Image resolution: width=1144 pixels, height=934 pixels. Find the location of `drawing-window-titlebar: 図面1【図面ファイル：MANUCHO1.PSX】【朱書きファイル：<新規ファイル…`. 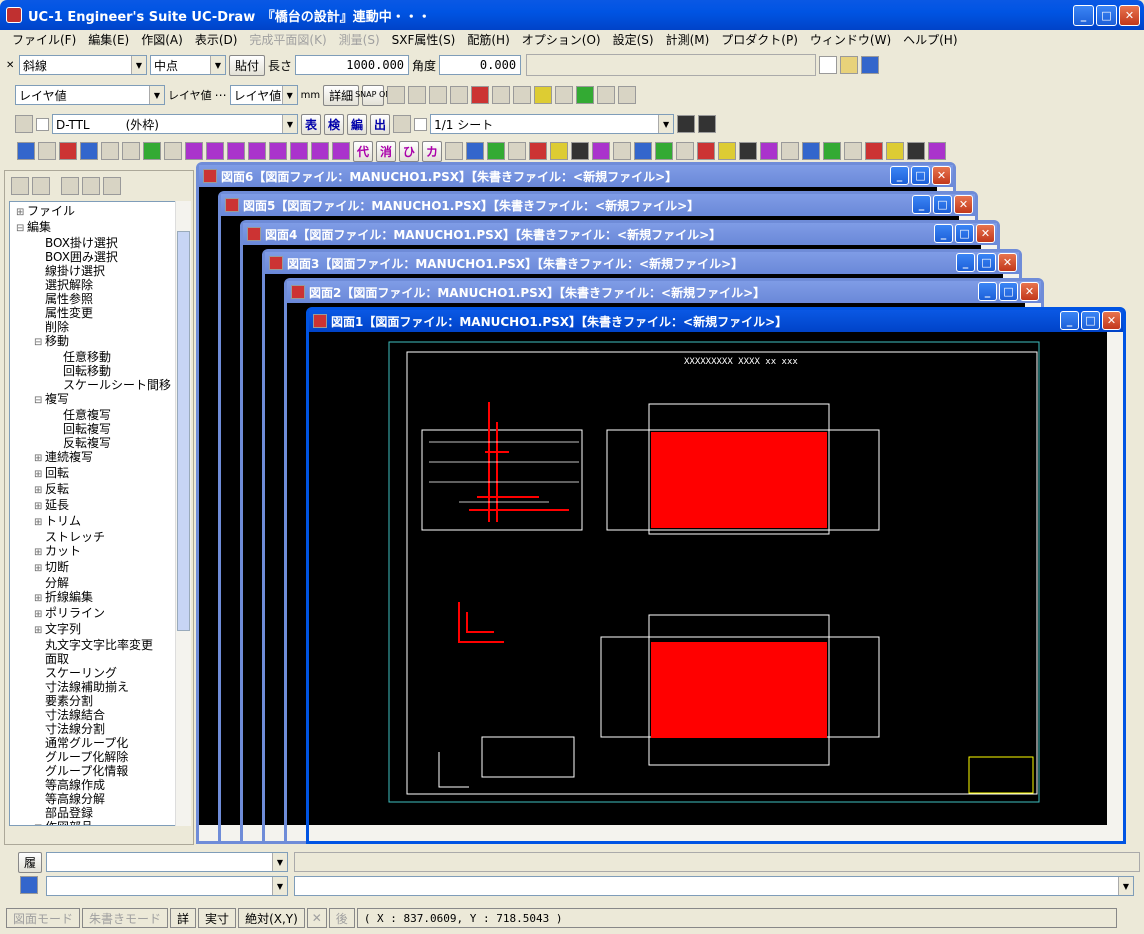

drawing-window-titlebar: 図面1【図面ファイル：MANUCHO1.PSX】【朱書きファイル：<新規ファイル… is located at coordinates (716, 321).